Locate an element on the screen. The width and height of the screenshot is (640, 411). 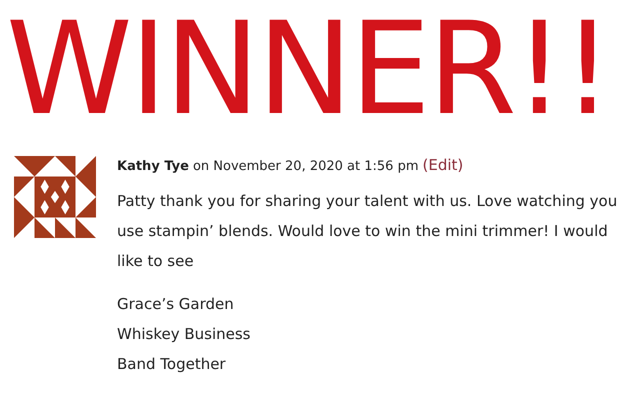
list-line: Band Together is located at coordinates (172, 364).